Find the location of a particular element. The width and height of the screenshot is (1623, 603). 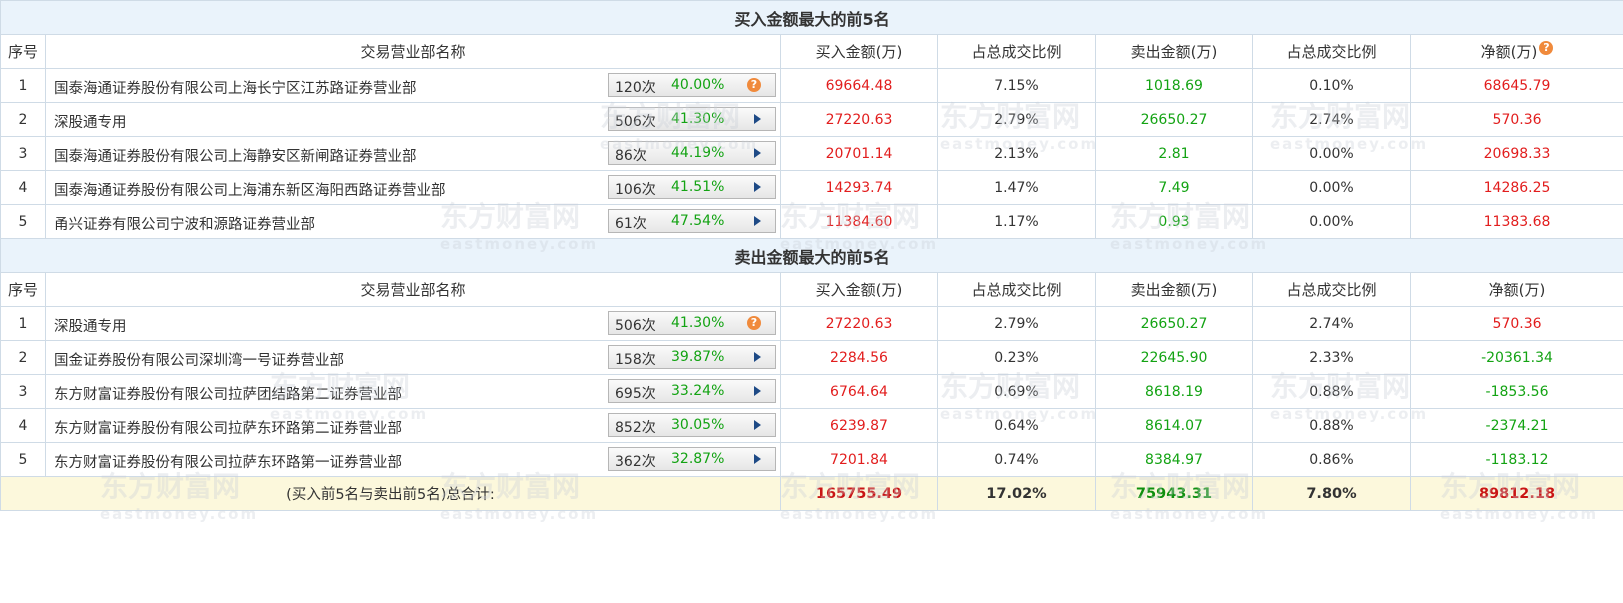

trade-count-button: 86次 44.19% is located at coordinates (692, 153).